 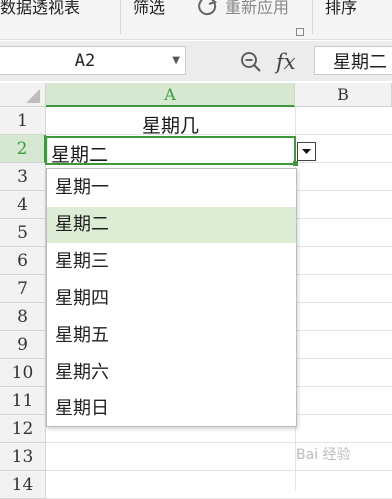 I want to click on formula-content: 星期二, so click(x=360, y=62).